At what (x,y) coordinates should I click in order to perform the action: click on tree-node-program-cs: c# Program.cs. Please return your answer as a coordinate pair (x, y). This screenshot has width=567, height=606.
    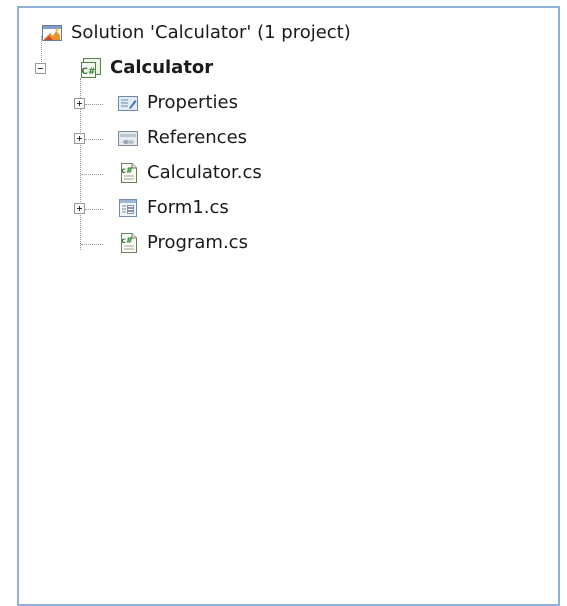
    Looking at the image, I should click on (182, 243).